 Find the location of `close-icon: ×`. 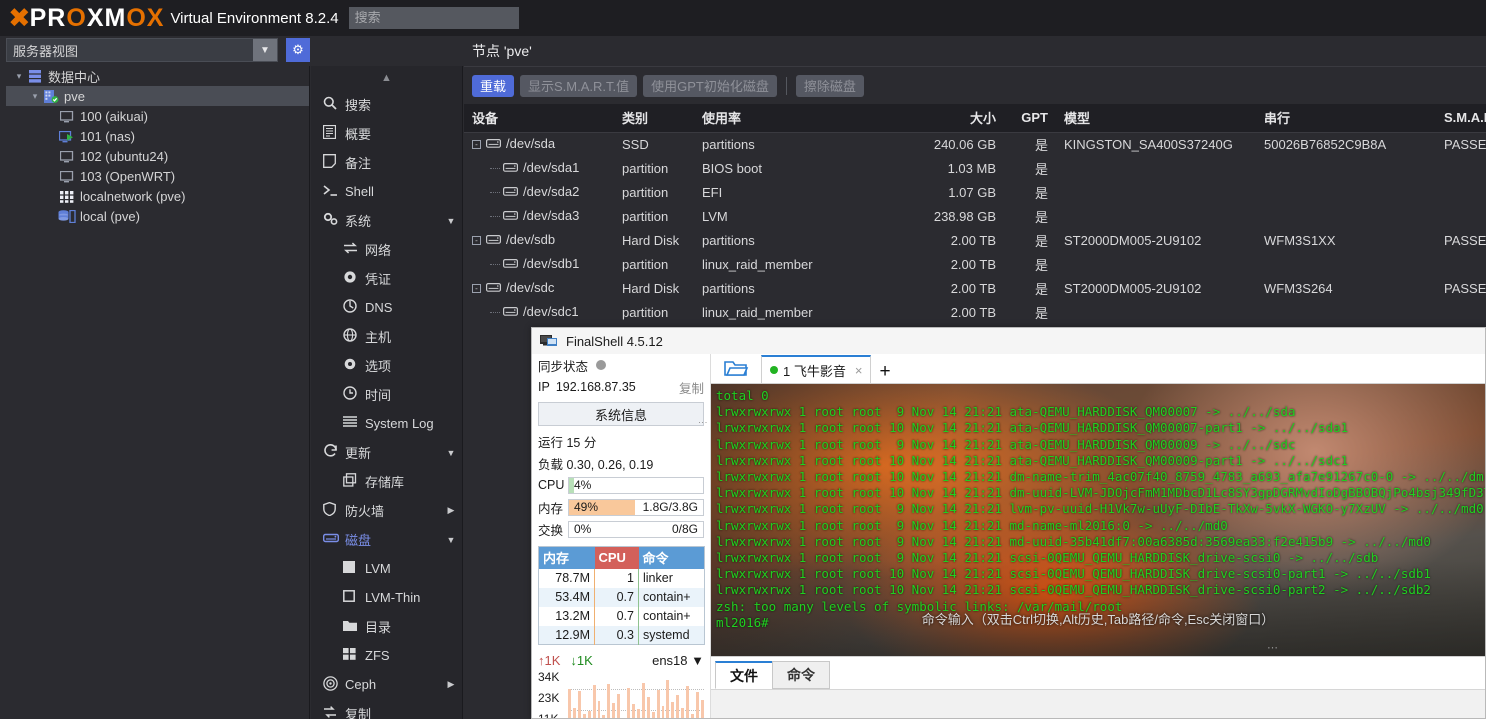

close-icon: × is located at coordinates (859, 370).